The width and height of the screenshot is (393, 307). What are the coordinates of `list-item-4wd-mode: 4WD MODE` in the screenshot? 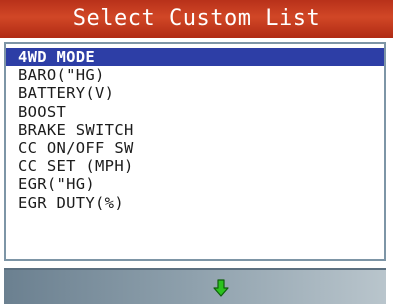 It's located at (195, 57).